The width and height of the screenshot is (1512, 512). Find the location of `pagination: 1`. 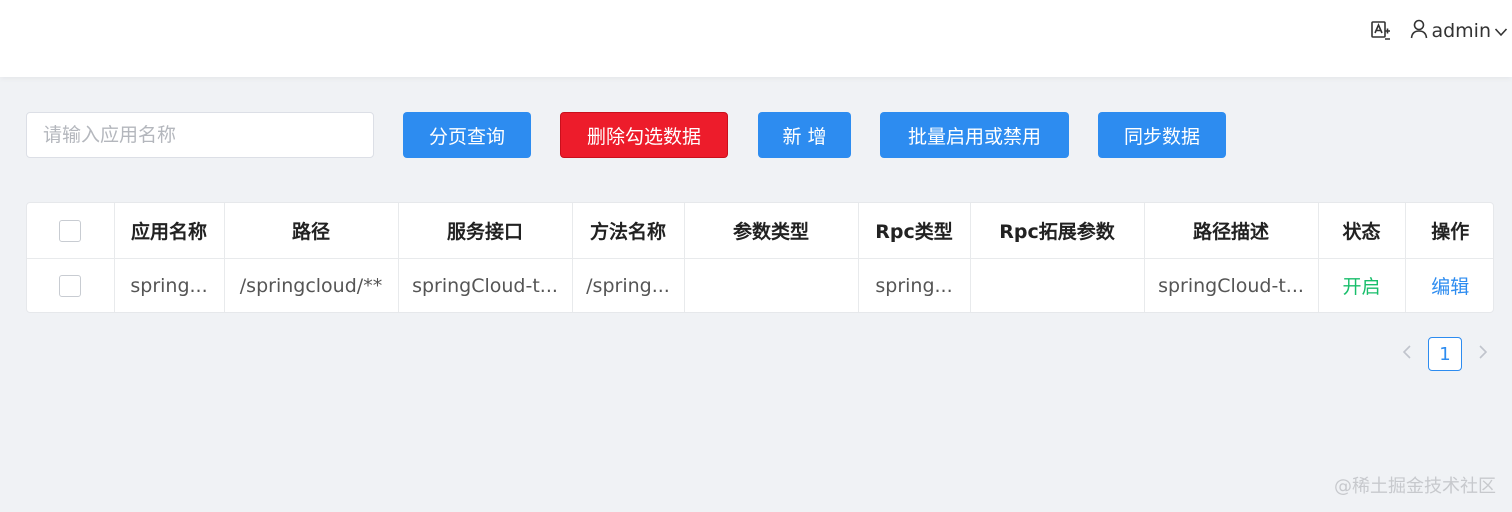

pagination: 1 is located at coordinates (1445, 354).